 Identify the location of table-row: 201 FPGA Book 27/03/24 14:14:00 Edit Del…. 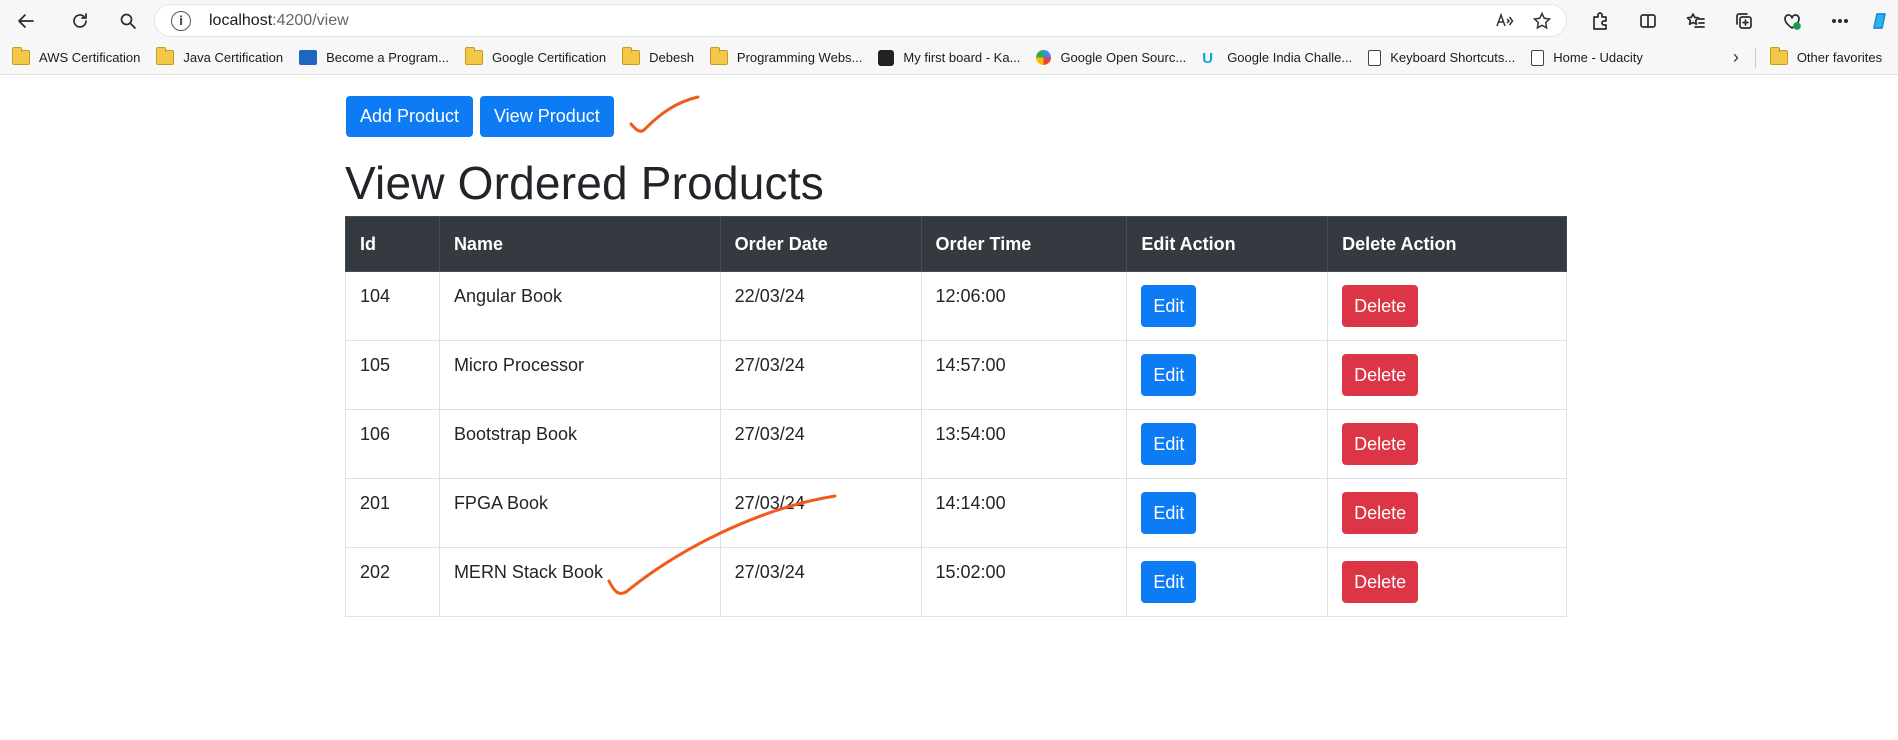
(956, 513).